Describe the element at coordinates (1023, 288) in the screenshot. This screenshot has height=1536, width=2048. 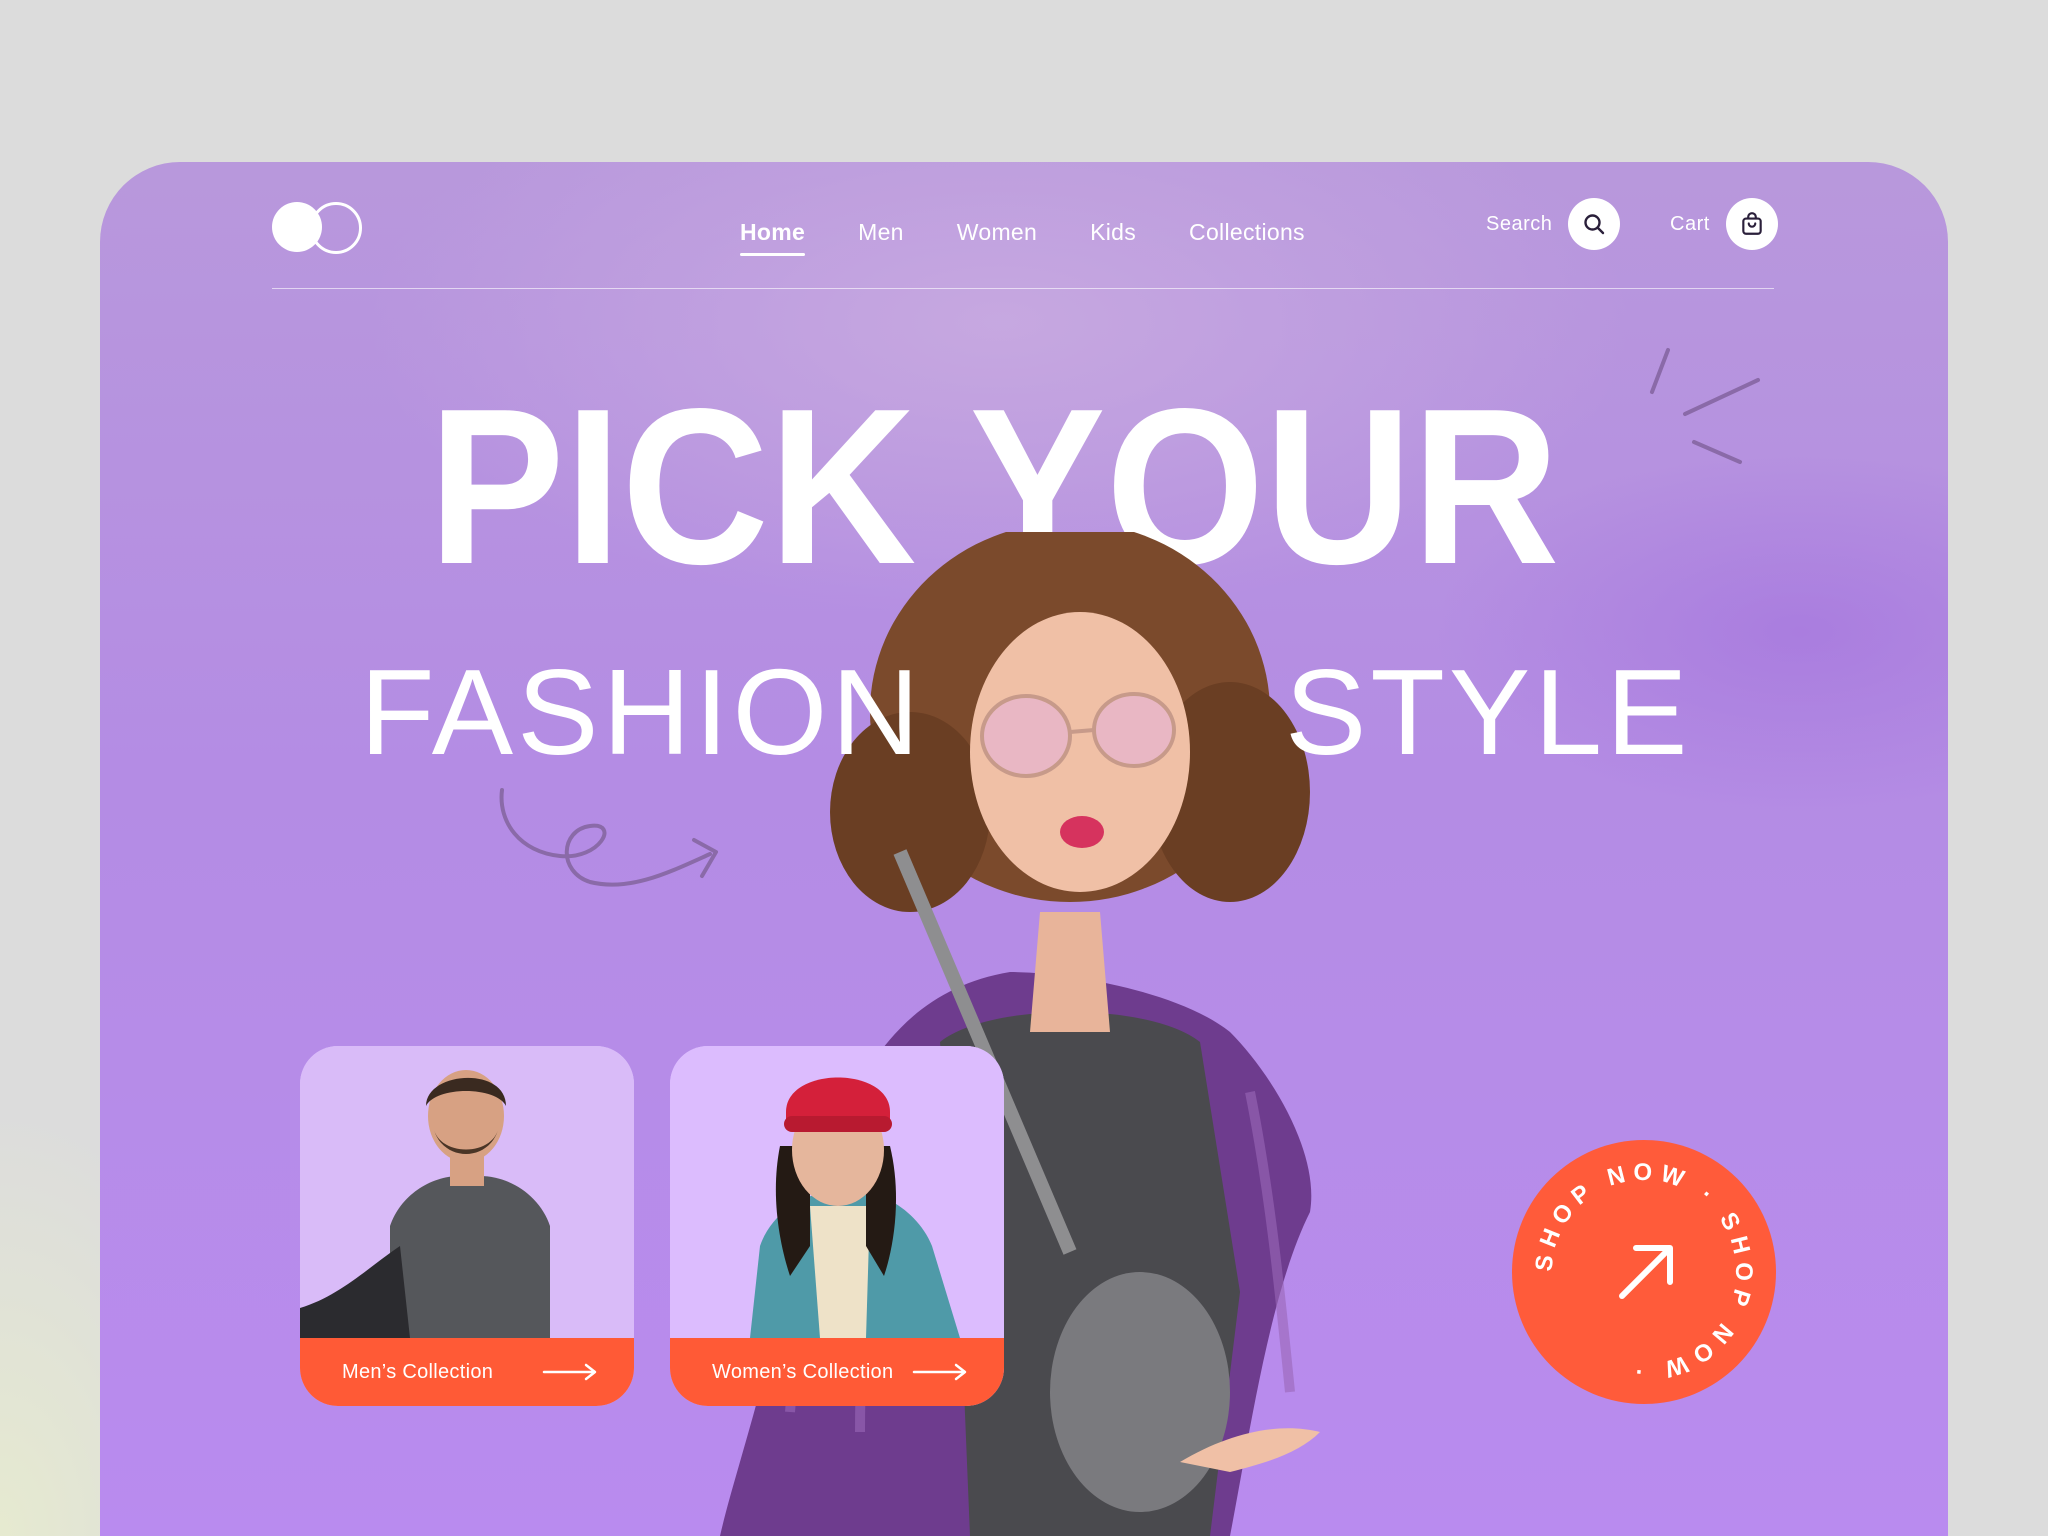
I see `header-divider` at that location.